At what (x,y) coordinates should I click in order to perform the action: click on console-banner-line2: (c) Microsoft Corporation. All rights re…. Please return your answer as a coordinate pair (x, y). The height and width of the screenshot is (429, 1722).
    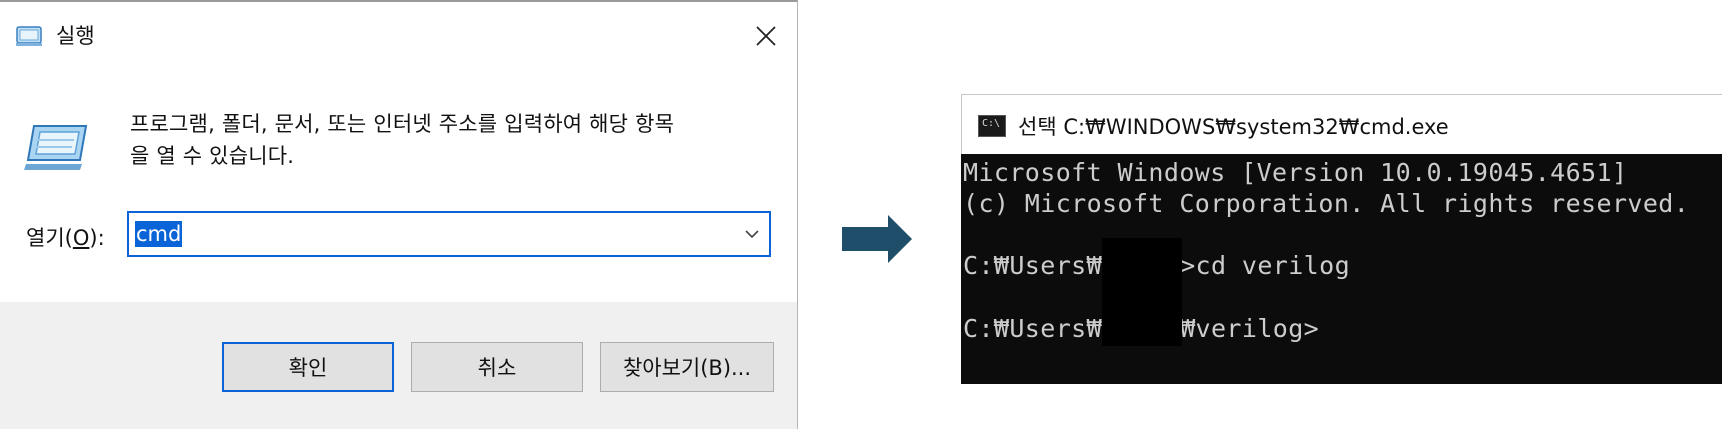
    Looking at the image, I should click on (1326, 203).